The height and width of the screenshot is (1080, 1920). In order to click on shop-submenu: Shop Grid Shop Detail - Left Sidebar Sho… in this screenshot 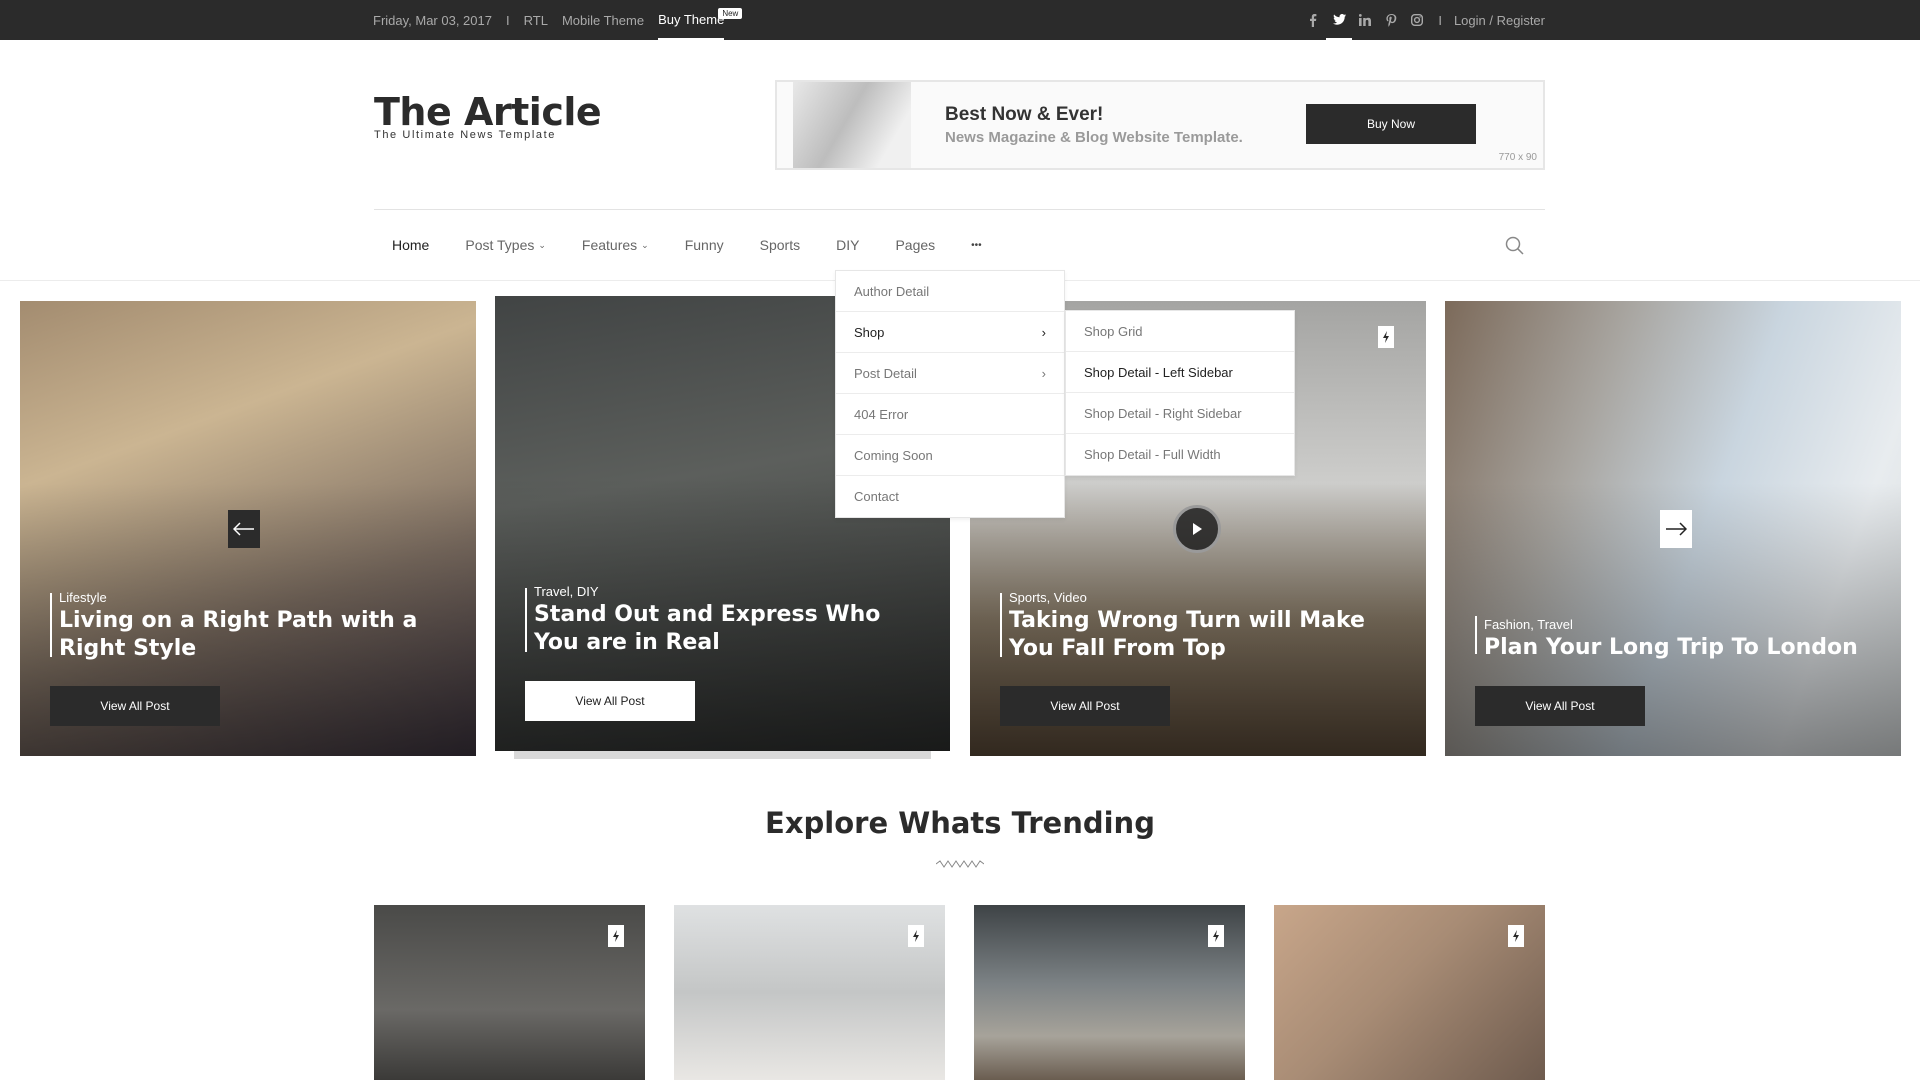, I will do `click(1180, 393)`.